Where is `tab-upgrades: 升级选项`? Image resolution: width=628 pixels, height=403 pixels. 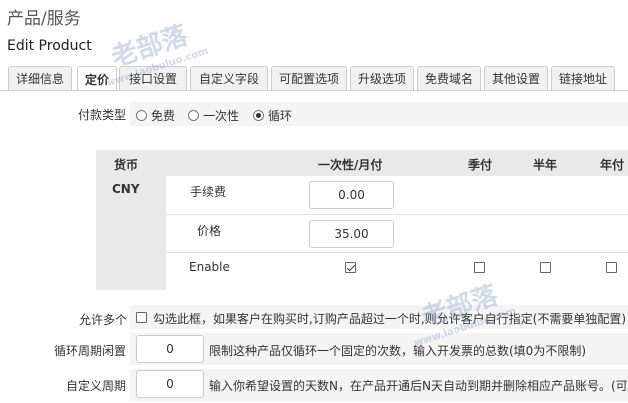
tab-upgrades: 升级选项 is located at coordinates (382, 78).